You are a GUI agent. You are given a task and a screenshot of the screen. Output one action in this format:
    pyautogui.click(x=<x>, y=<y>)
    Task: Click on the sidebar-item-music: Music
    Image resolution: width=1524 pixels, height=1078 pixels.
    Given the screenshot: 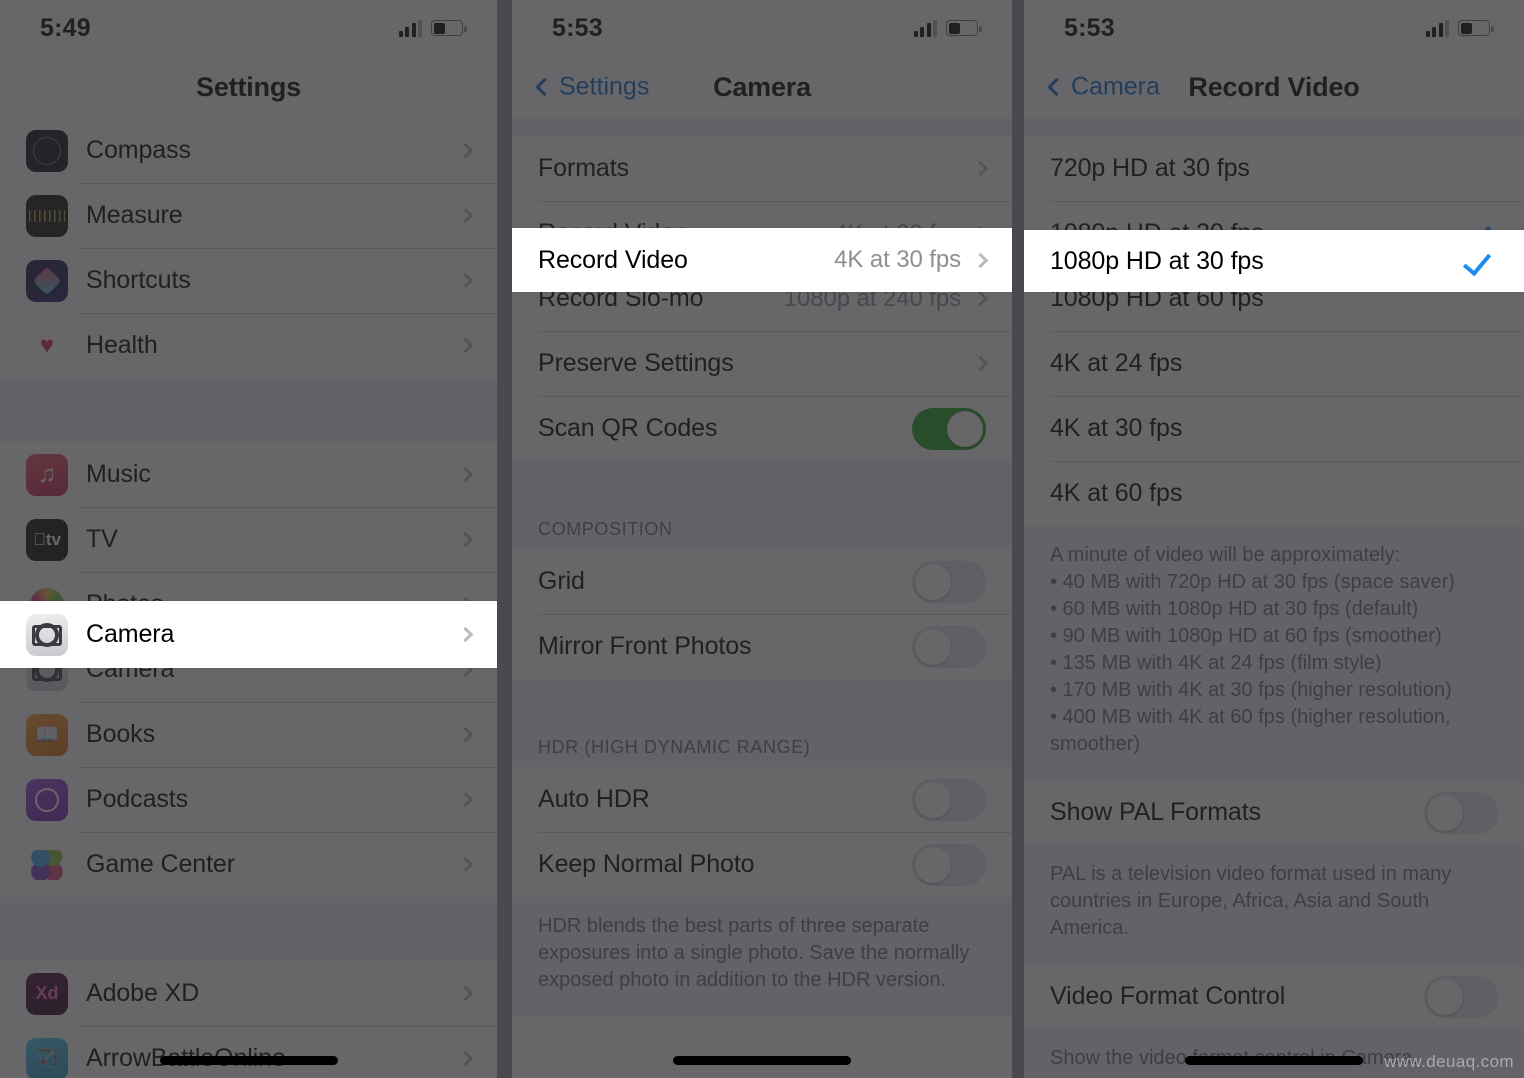 What is the action you would take?
    pyautogui.click(x=248, y=474)
    